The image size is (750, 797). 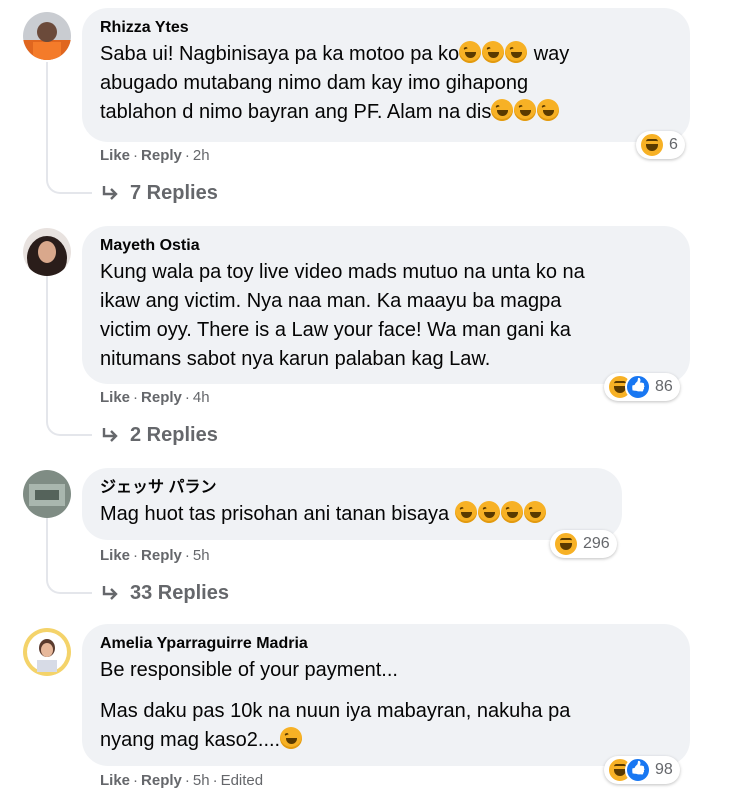 What do you see at coordinates (201, 397) in the screenshot?
I see `timestamp: 4h` at bounding box center [201, 397].